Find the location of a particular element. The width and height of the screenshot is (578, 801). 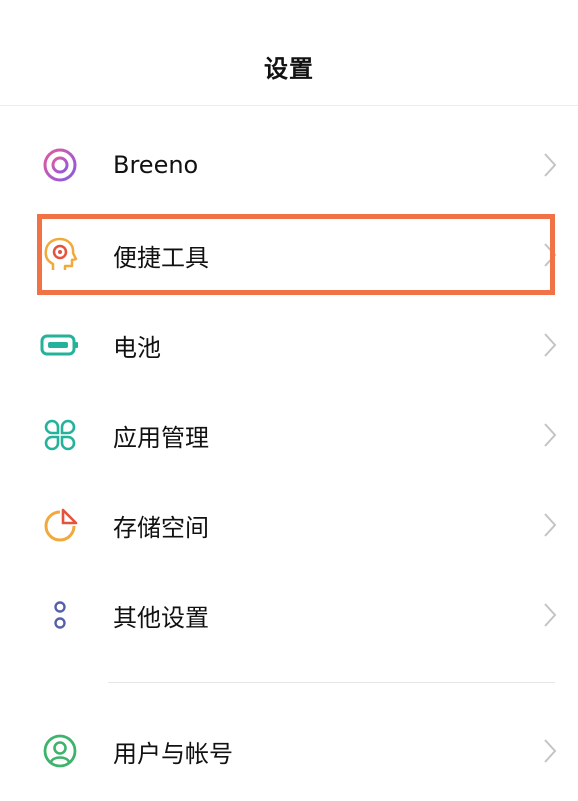

settings-item-app-management: 应用管理 is located at coordinates (289, 435).